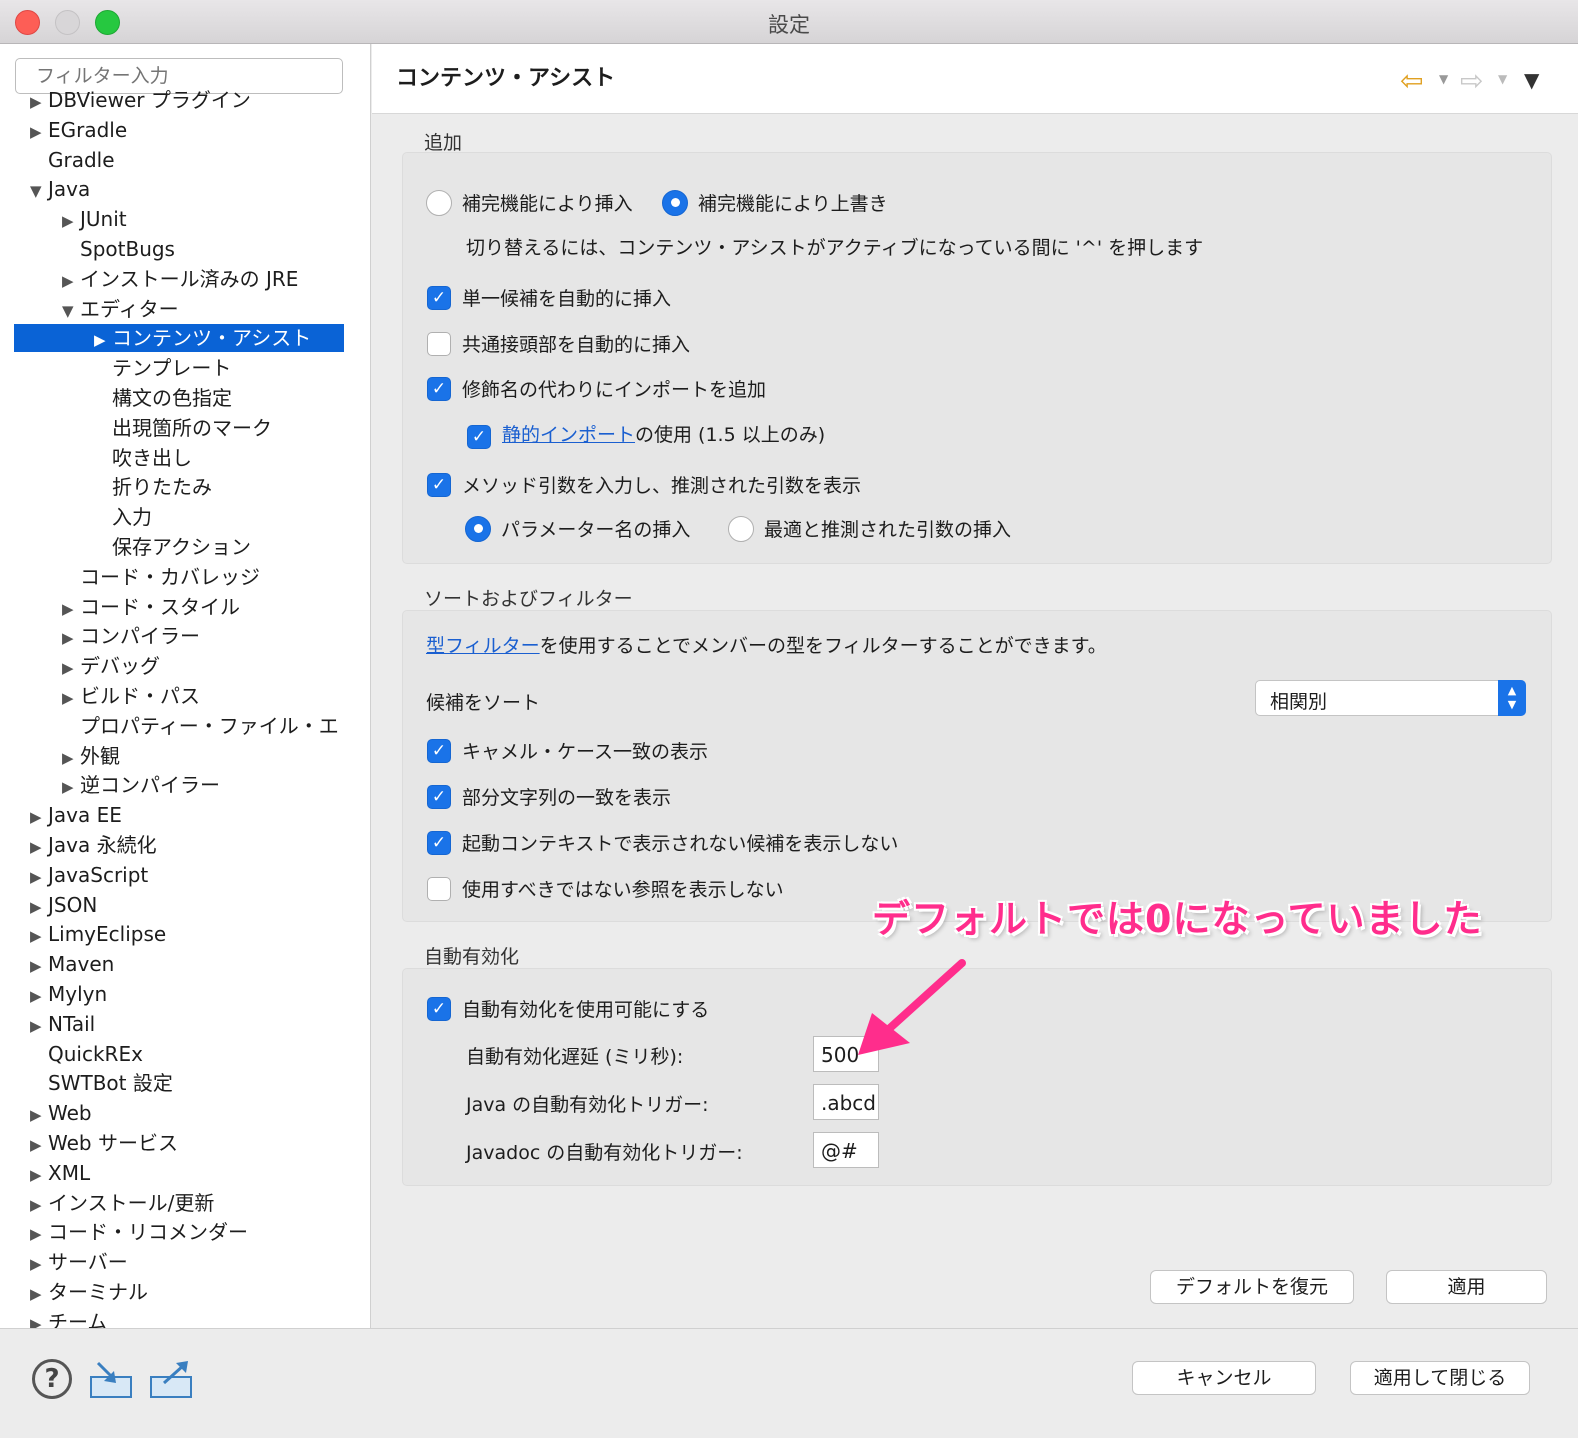  Describe the element at coordinates (118, 249) in the screenshot. I see `tree-item: SpotBugs` at that location.